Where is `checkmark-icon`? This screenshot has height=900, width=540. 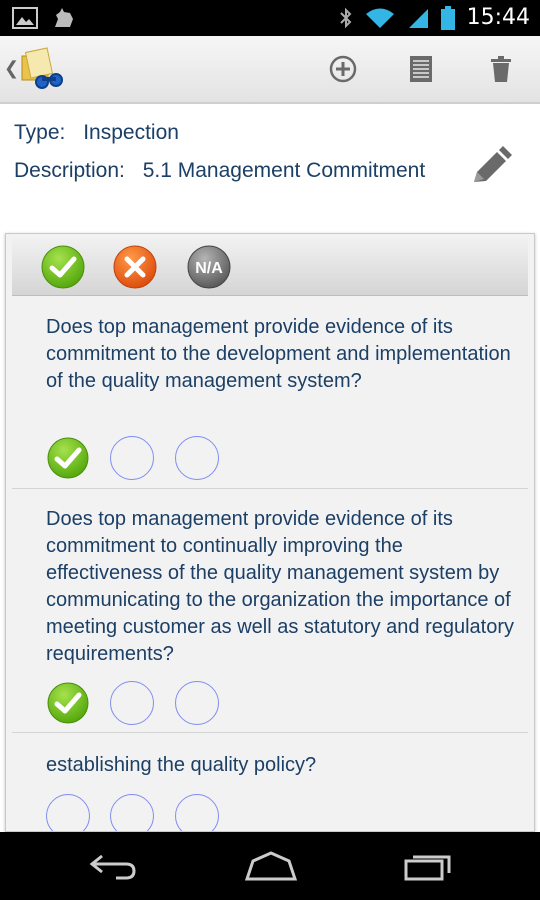 checkmark-icon is located at coordinates (63, 267).